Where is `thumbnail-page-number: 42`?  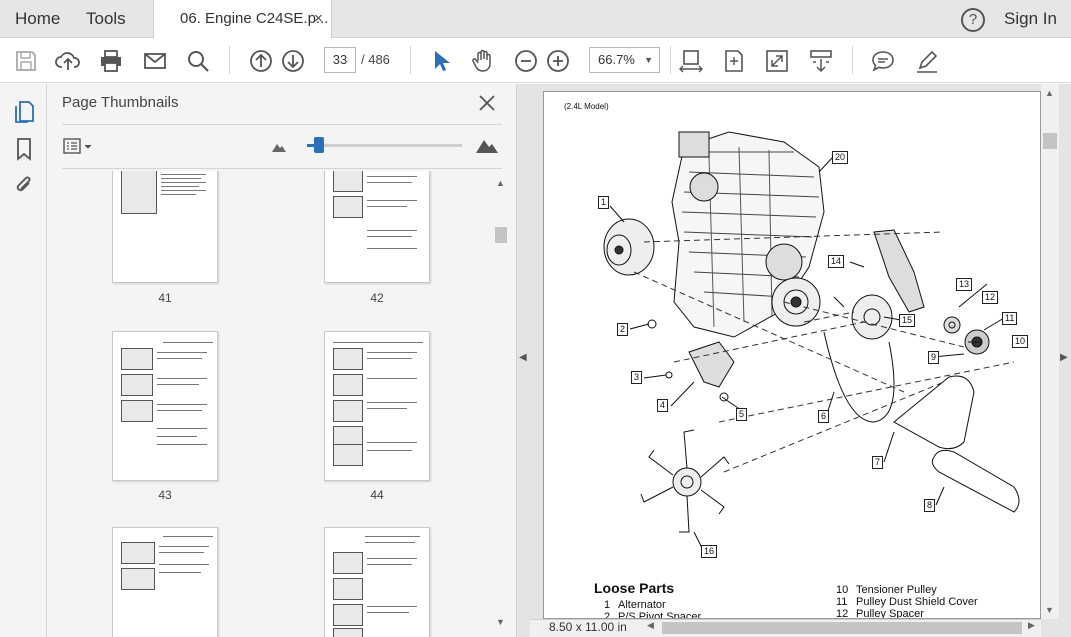 thumbnail-page-number: 42 is located at coordinates (377, 298).